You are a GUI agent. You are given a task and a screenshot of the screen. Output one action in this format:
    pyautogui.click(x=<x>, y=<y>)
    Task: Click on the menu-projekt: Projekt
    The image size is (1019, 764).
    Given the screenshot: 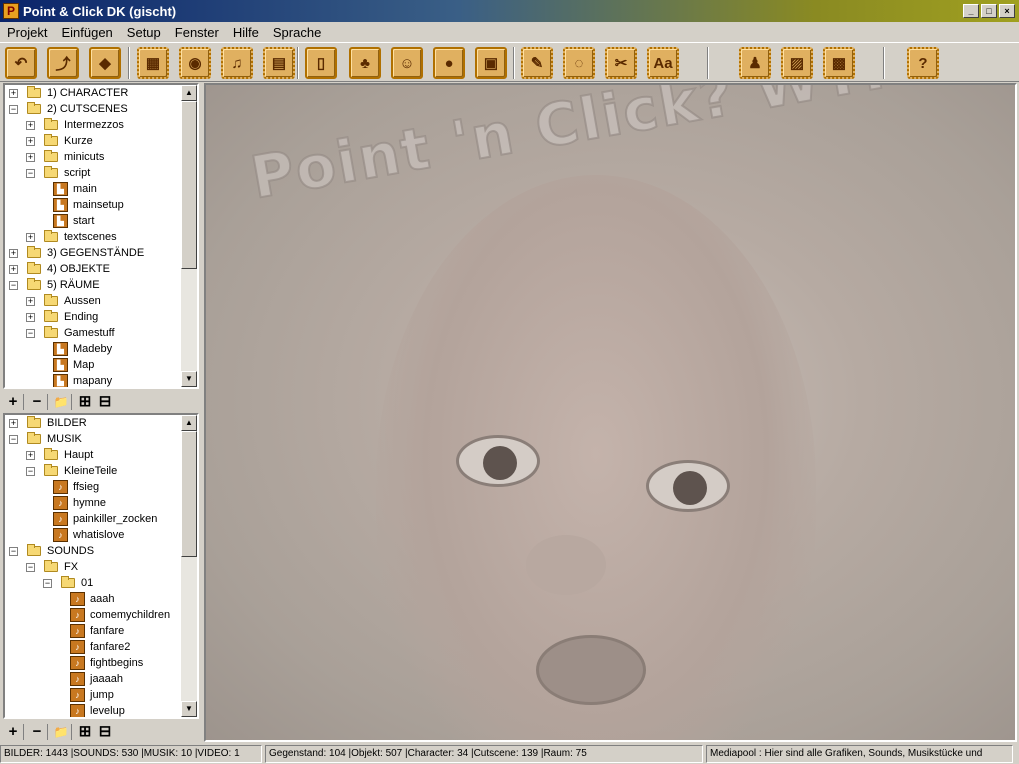 What is the action you would take?
    pyautogui.click(x=27, y=32)
    